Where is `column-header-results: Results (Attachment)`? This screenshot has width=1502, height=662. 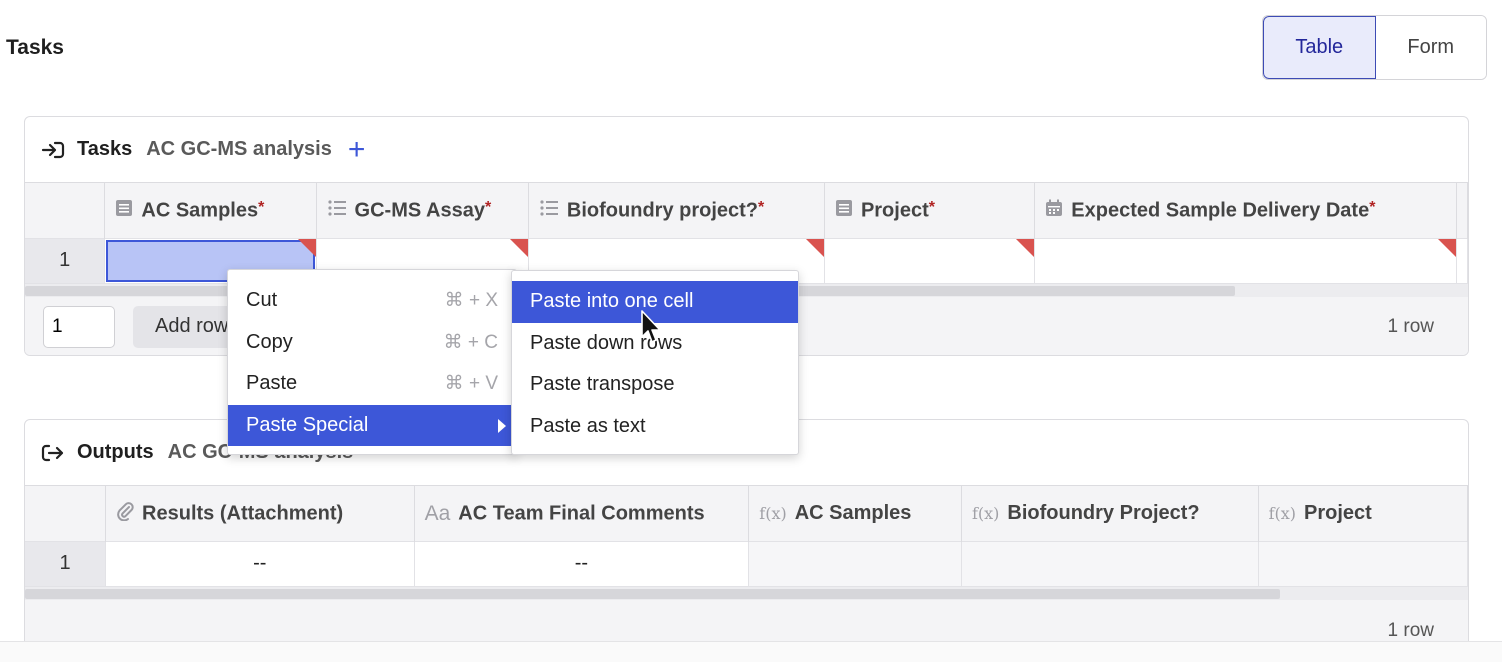 column-header-results: Results (Attachment) is located at coordinates (260, 513).